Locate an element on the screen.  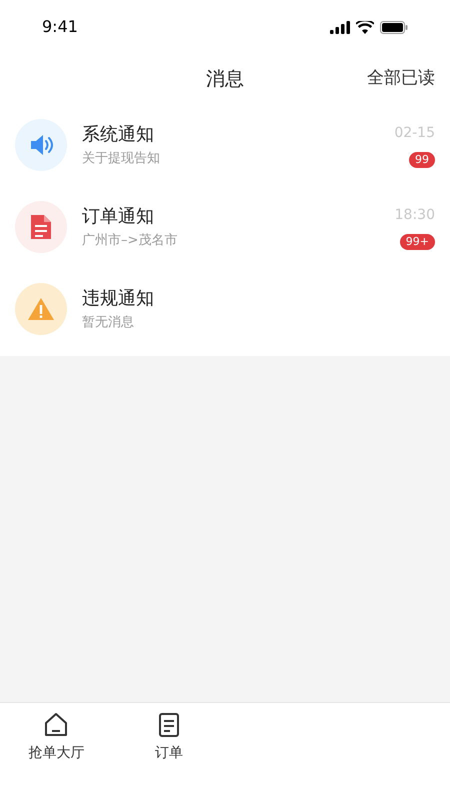
message-row: 违规通知 暂无消息 is located at coordinates (225, 309).